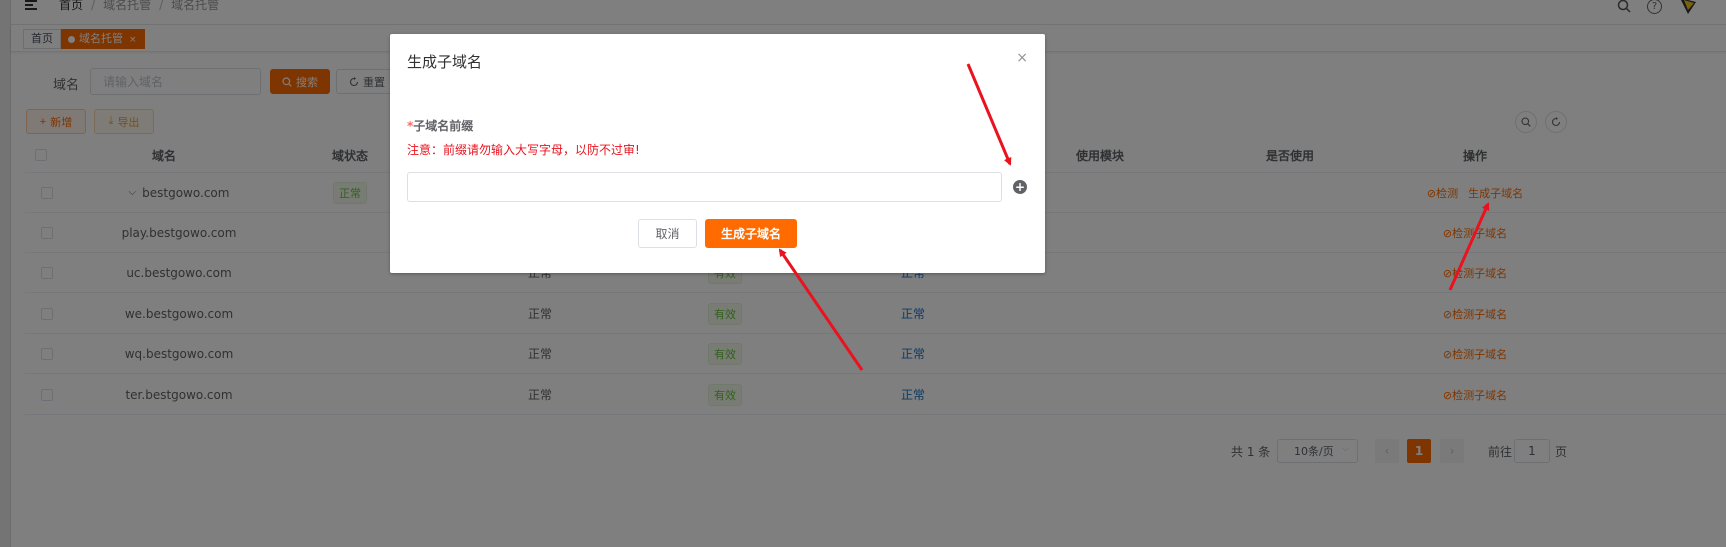  I want to click on generate-subdomain-button: 生成子域名, so click(751, 233).